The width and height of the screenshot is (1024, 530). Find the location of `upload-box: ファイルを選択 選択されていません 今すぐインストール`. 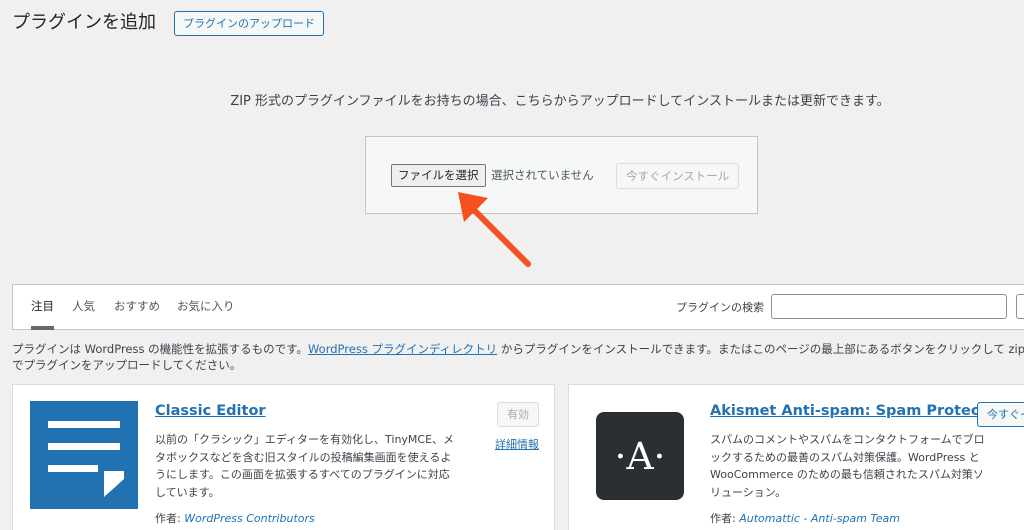

upload-box: ファイルを選択 選択されていません 今すぐインストール is located at coordinates (561, 175).